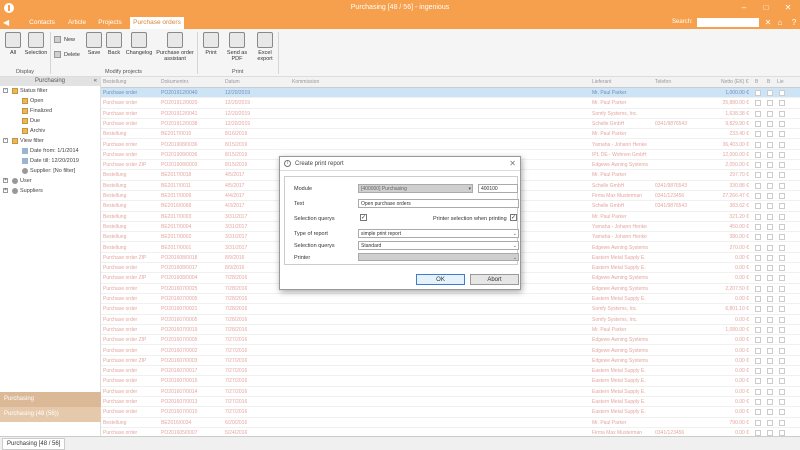  What do you see at coordinates (139, 44) in the screenshot?
I see `changelog-button: Changelog` at bounding box center [139, 44].